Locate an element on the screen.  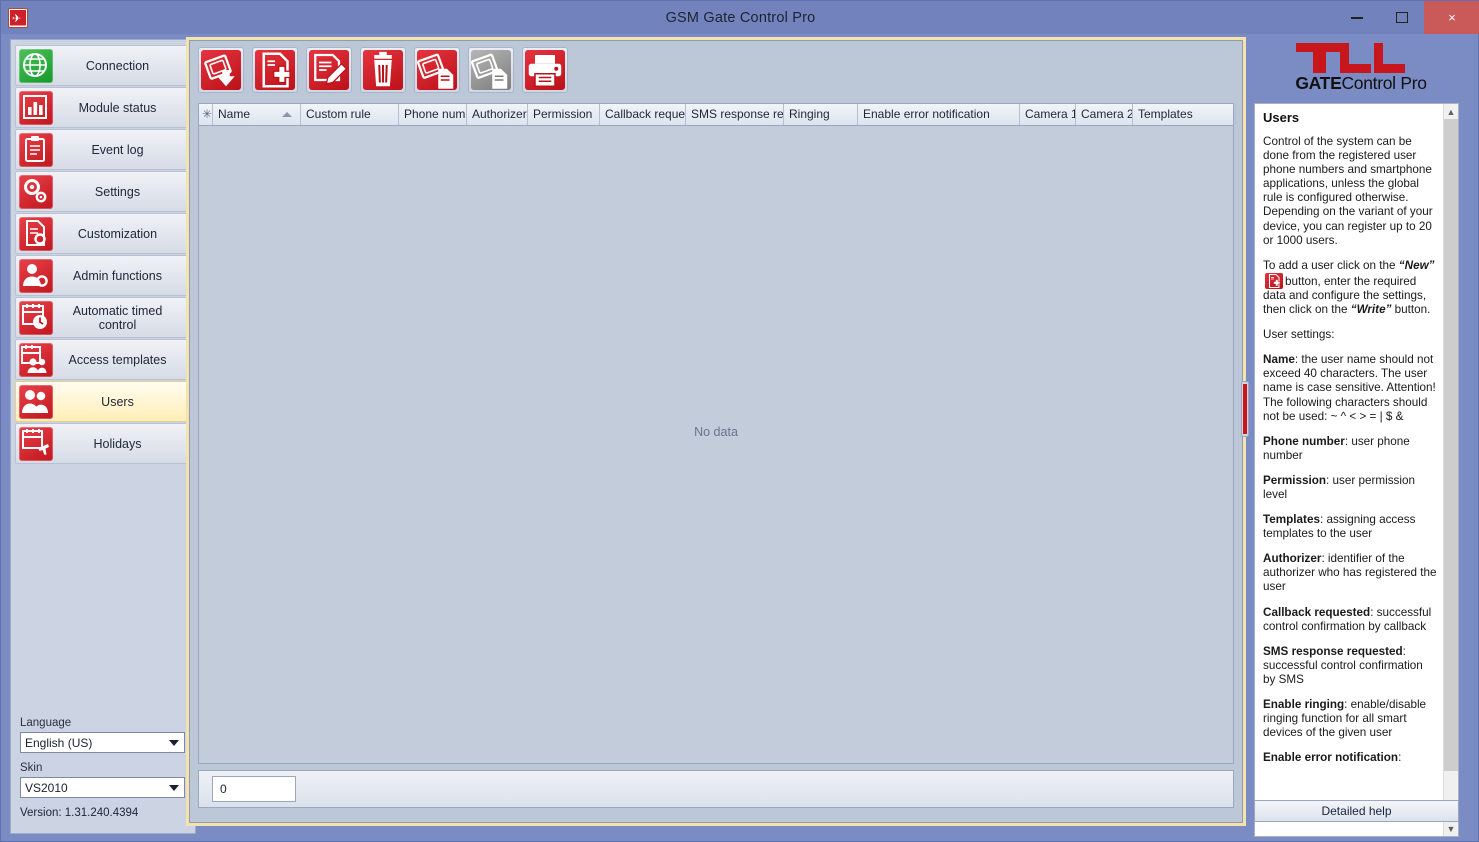
printer-icon is located at coordinates (545, 70).